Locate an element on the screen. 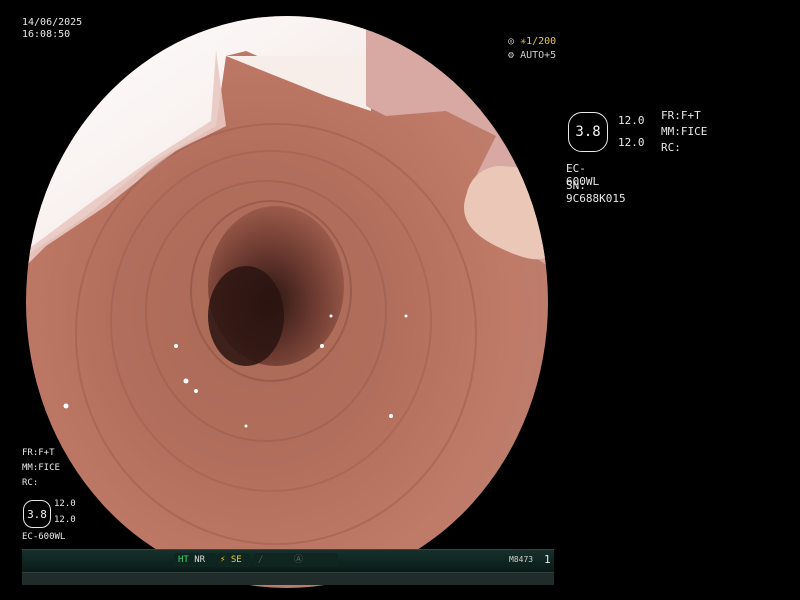  ht-label: HT is located at coordinates (183, 560).